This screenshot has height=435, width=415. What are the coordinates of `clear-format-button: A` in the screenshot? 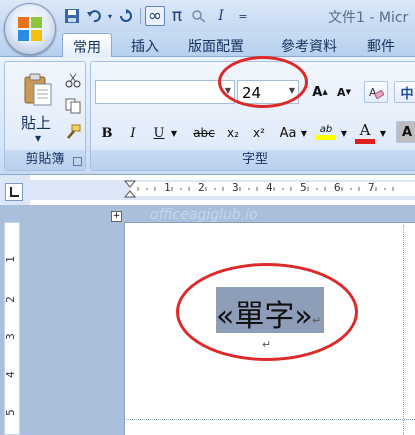 It's located at (376, 92).